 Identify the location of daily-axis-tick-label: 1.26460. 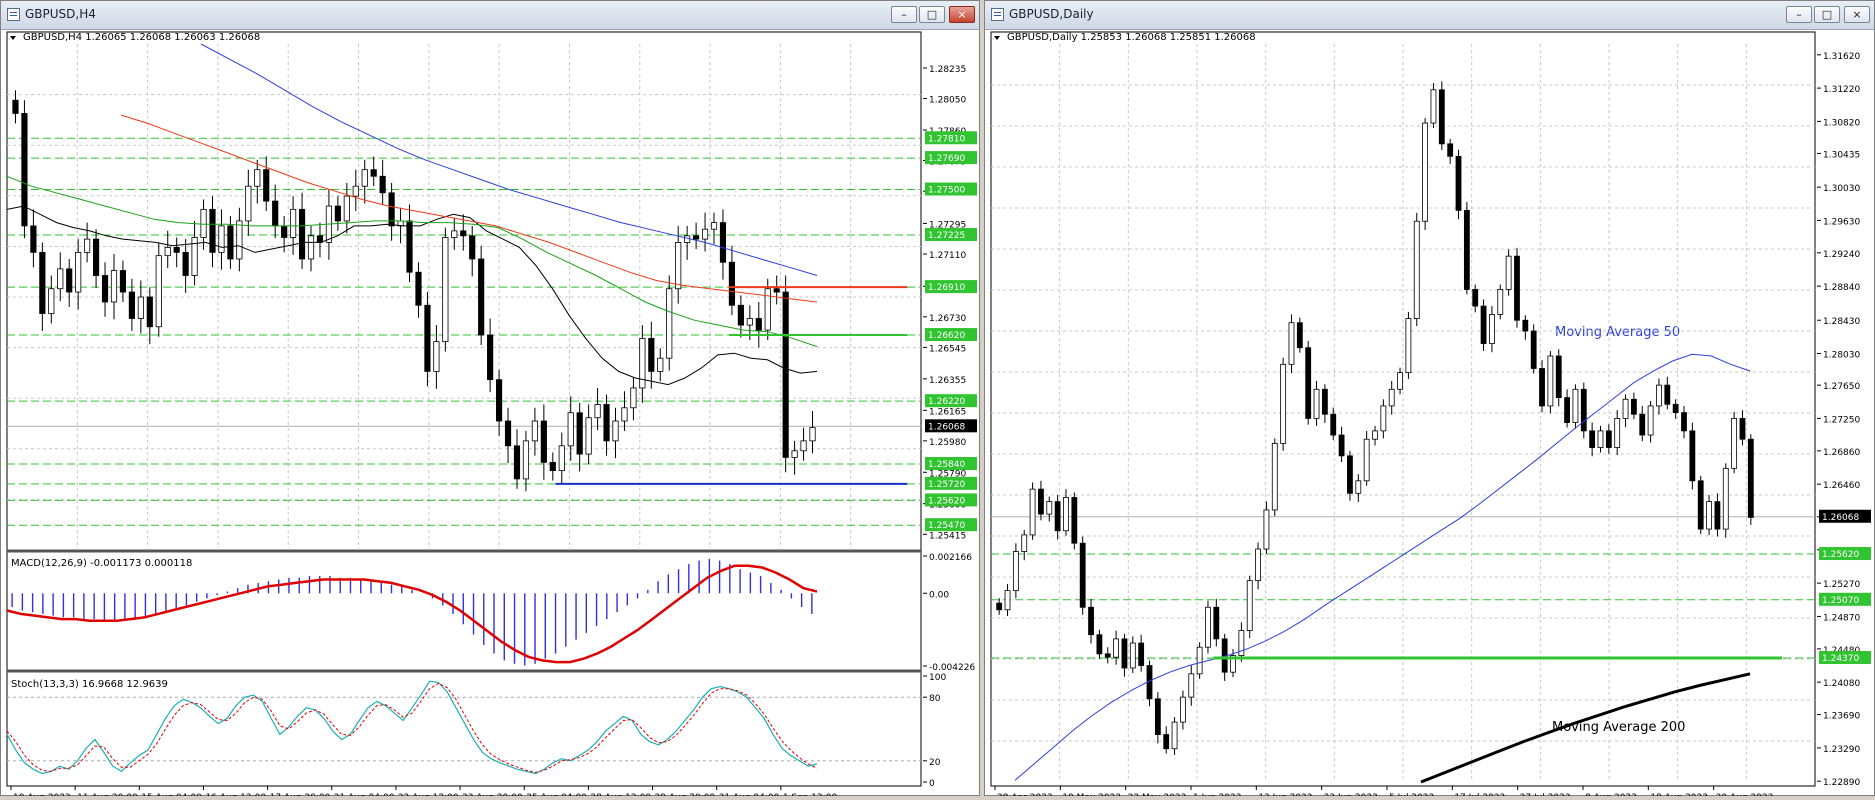
(1841, 486).